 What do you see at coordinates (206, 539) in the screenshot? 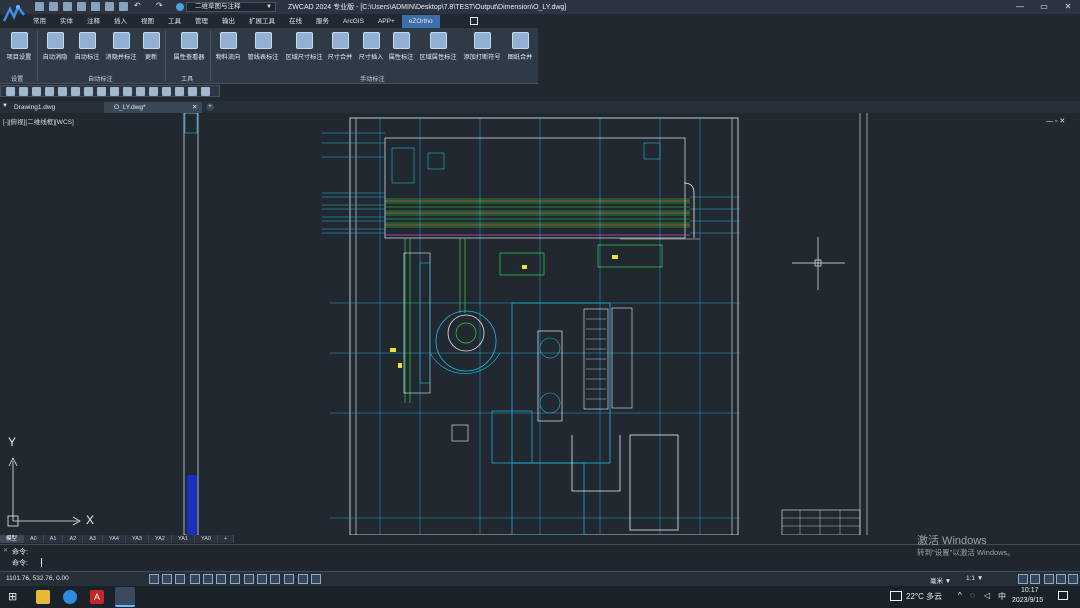
I see `layout-tab-9: YA0` at bounding box center [206, 539].